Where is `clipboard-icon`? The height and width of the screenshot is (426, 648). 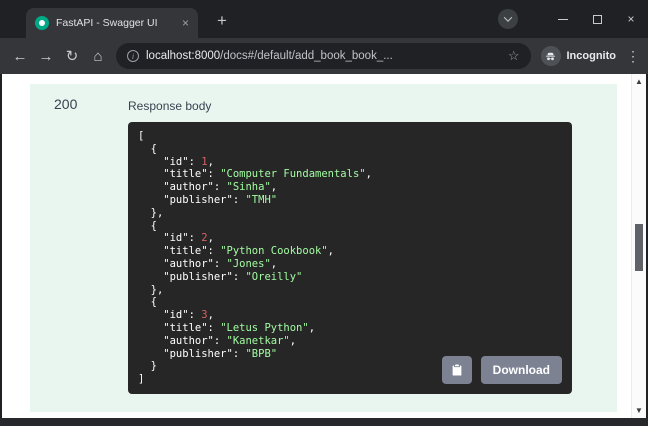
clipboard-icon is located at coordinates (457, 370).